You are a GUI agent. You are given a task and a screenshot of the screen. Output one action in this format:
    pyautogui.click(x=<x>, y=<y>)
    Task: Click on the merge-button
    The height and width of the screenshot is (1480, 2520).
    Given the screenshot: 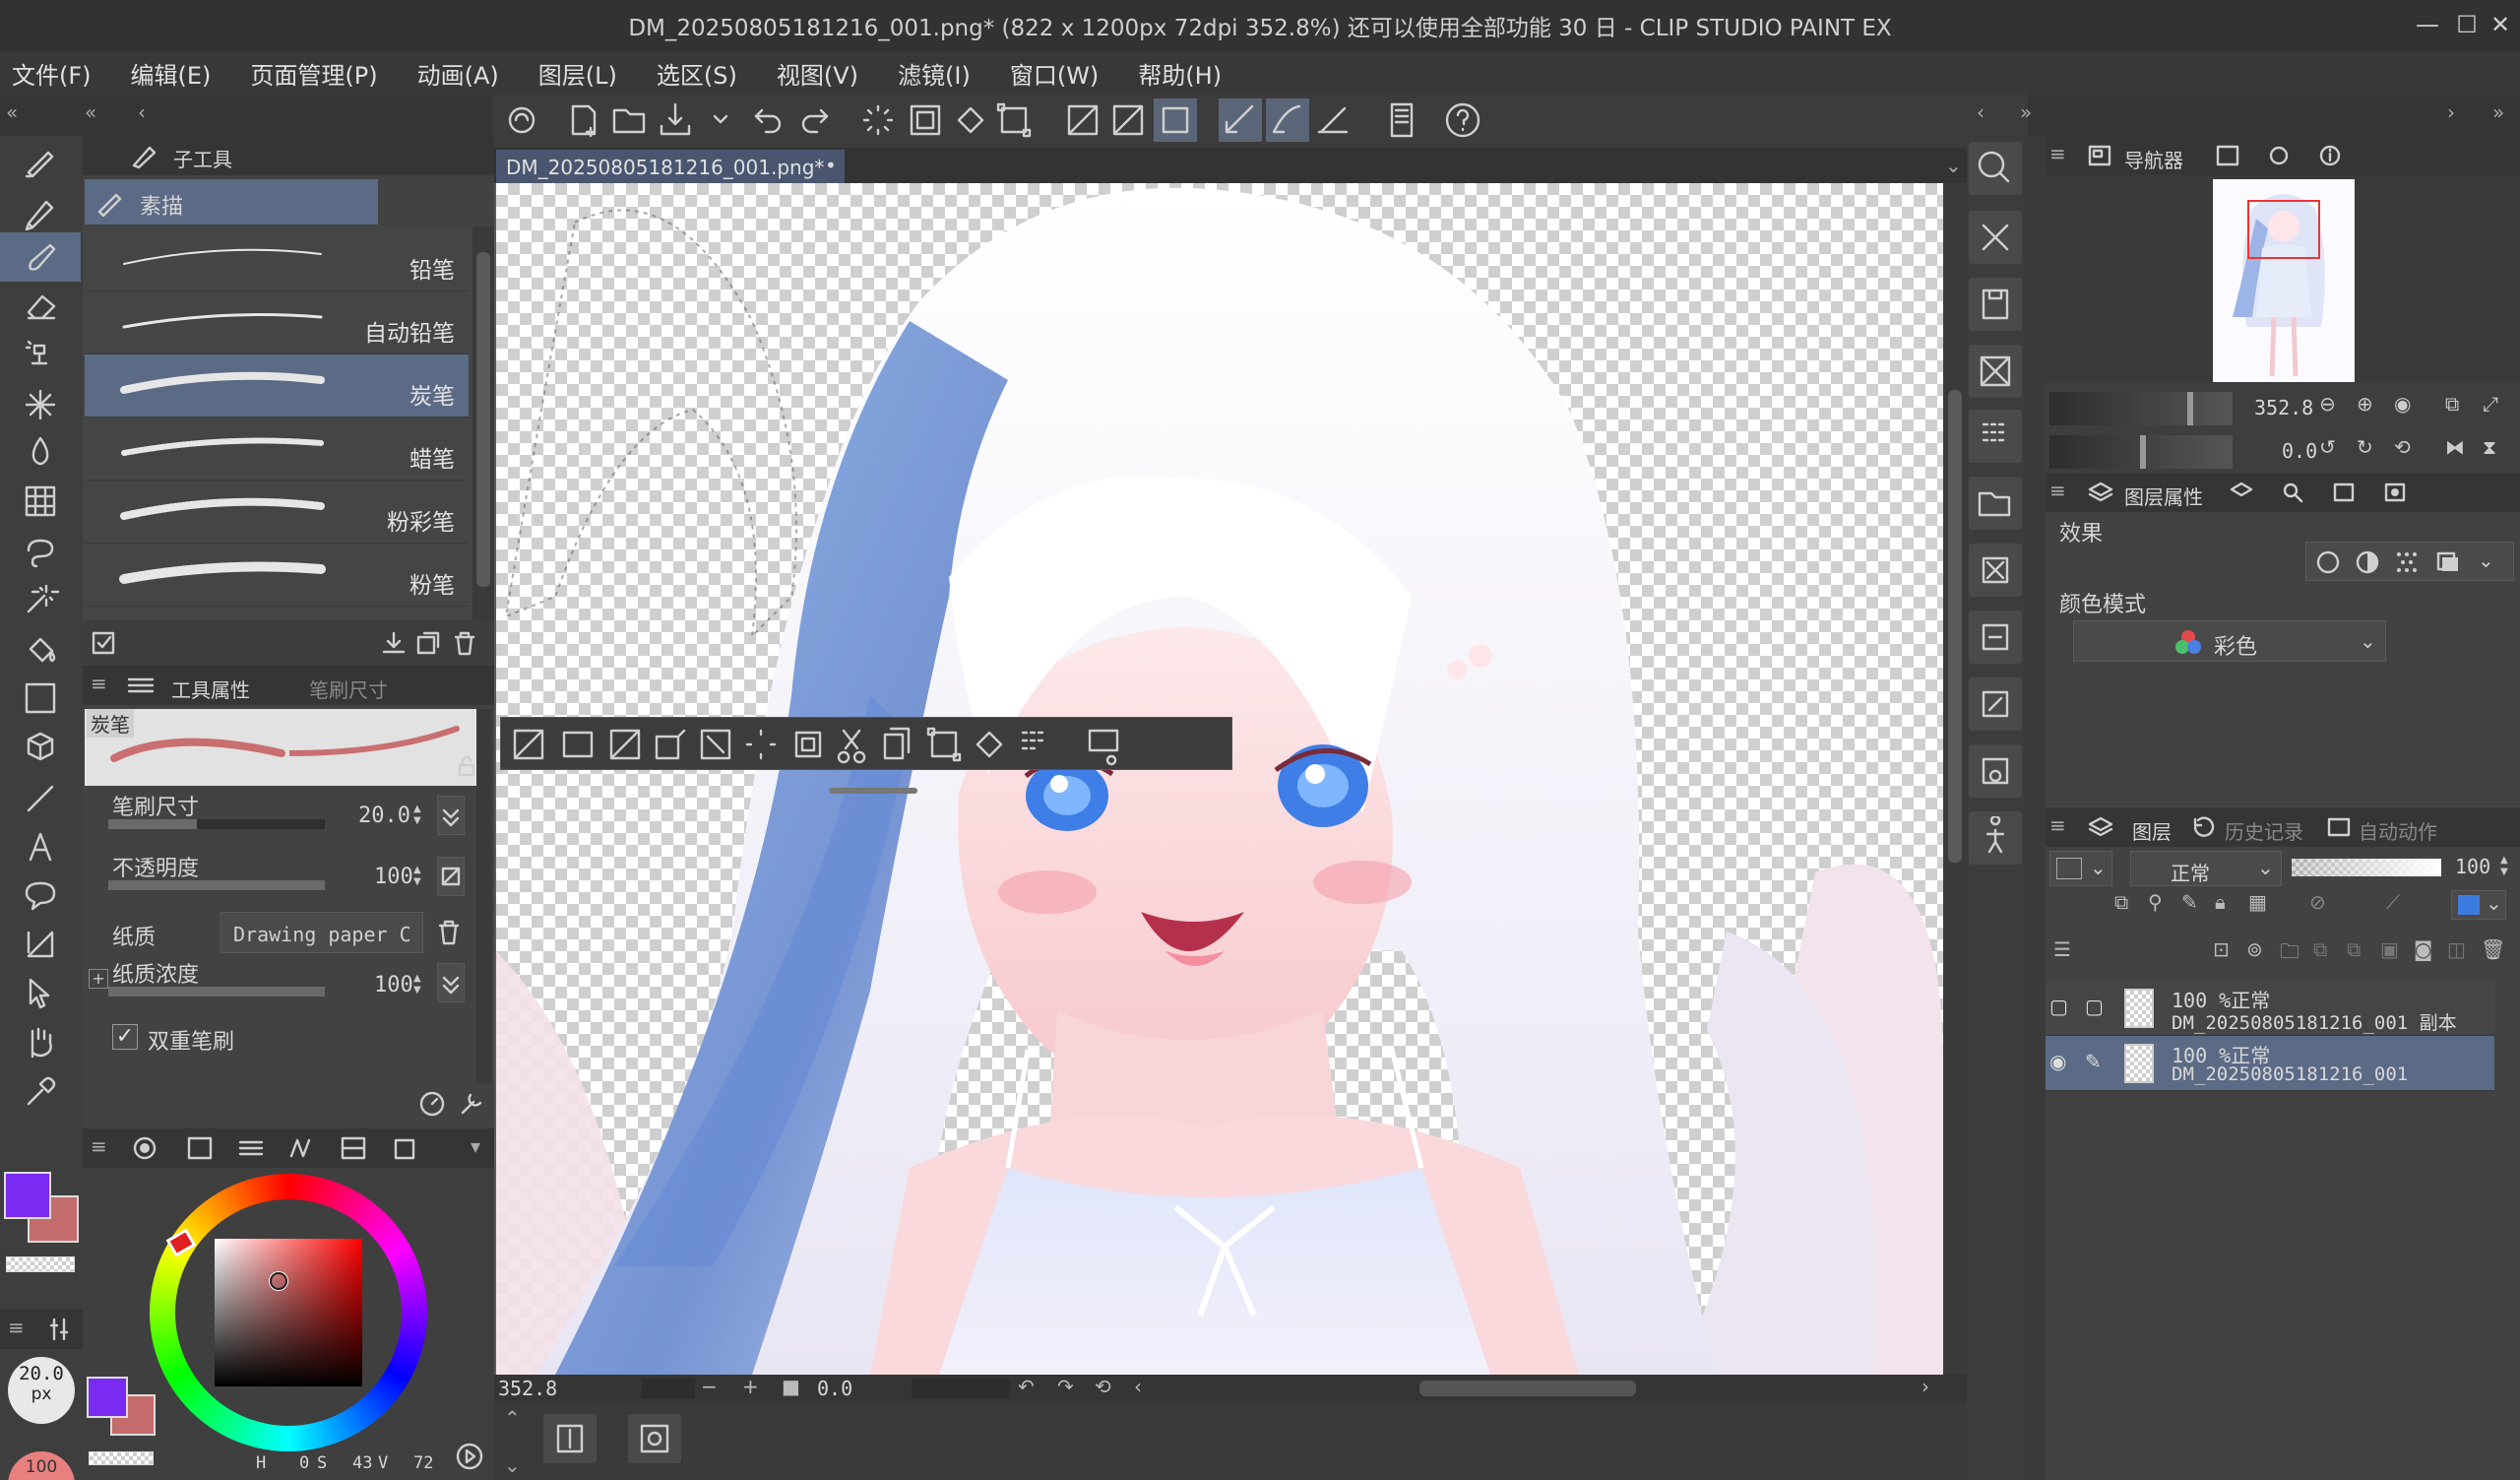 What is the action you would take?
    pyautogui.click(x=1995, y=570)
    